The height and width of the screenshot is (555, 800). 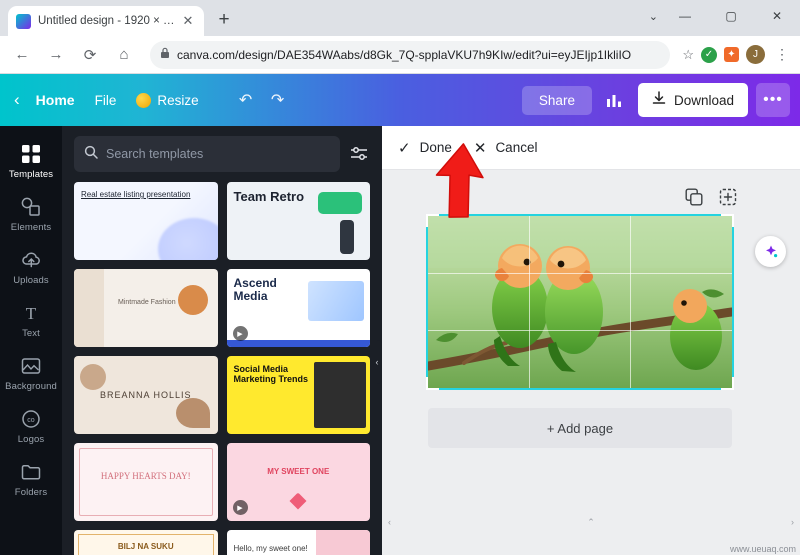 What do you see at coordinates (615, 100) in the screenshot?
I see `analytics-icon` at bounding box center [615, 100].